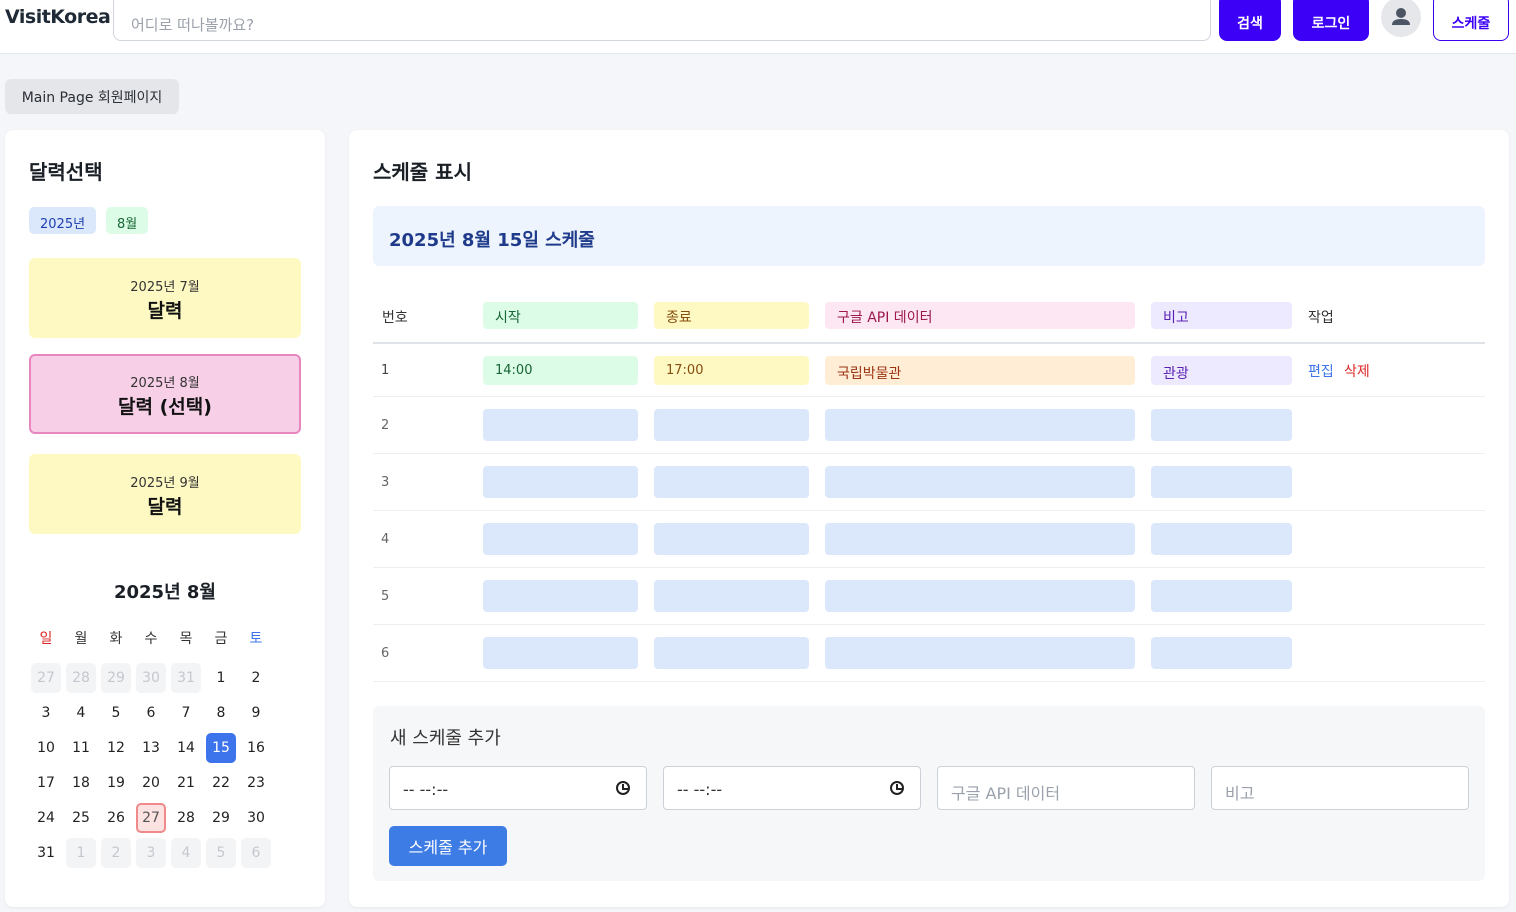 The height and width of the screenshot is (912, 1516). Describe the element at coordinates (1401, 18) in the screenshot. I see `user-avatar` at that location.